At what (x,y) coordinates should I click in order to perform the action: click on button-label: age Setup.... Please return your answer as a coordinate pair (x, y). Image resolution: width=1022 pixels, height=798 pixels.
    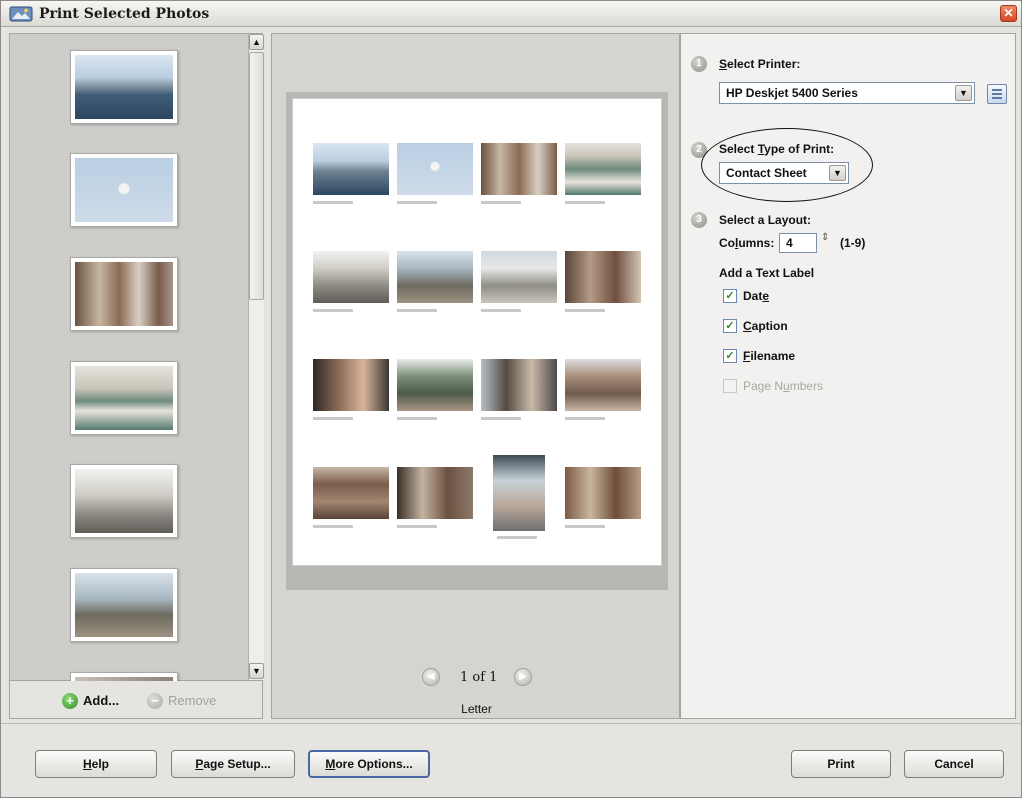
    Looking at the image, I should click on (237, 764).